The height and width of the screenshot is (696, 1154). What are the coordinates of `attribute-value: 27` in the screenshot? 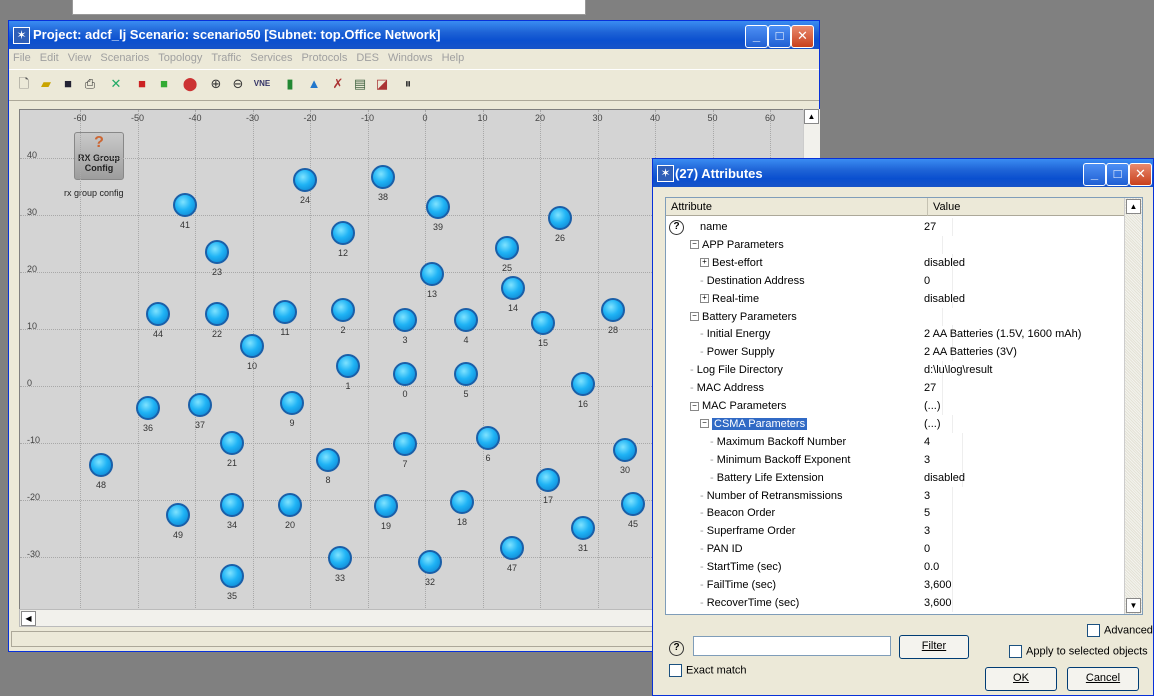 It's located at (930, 227).